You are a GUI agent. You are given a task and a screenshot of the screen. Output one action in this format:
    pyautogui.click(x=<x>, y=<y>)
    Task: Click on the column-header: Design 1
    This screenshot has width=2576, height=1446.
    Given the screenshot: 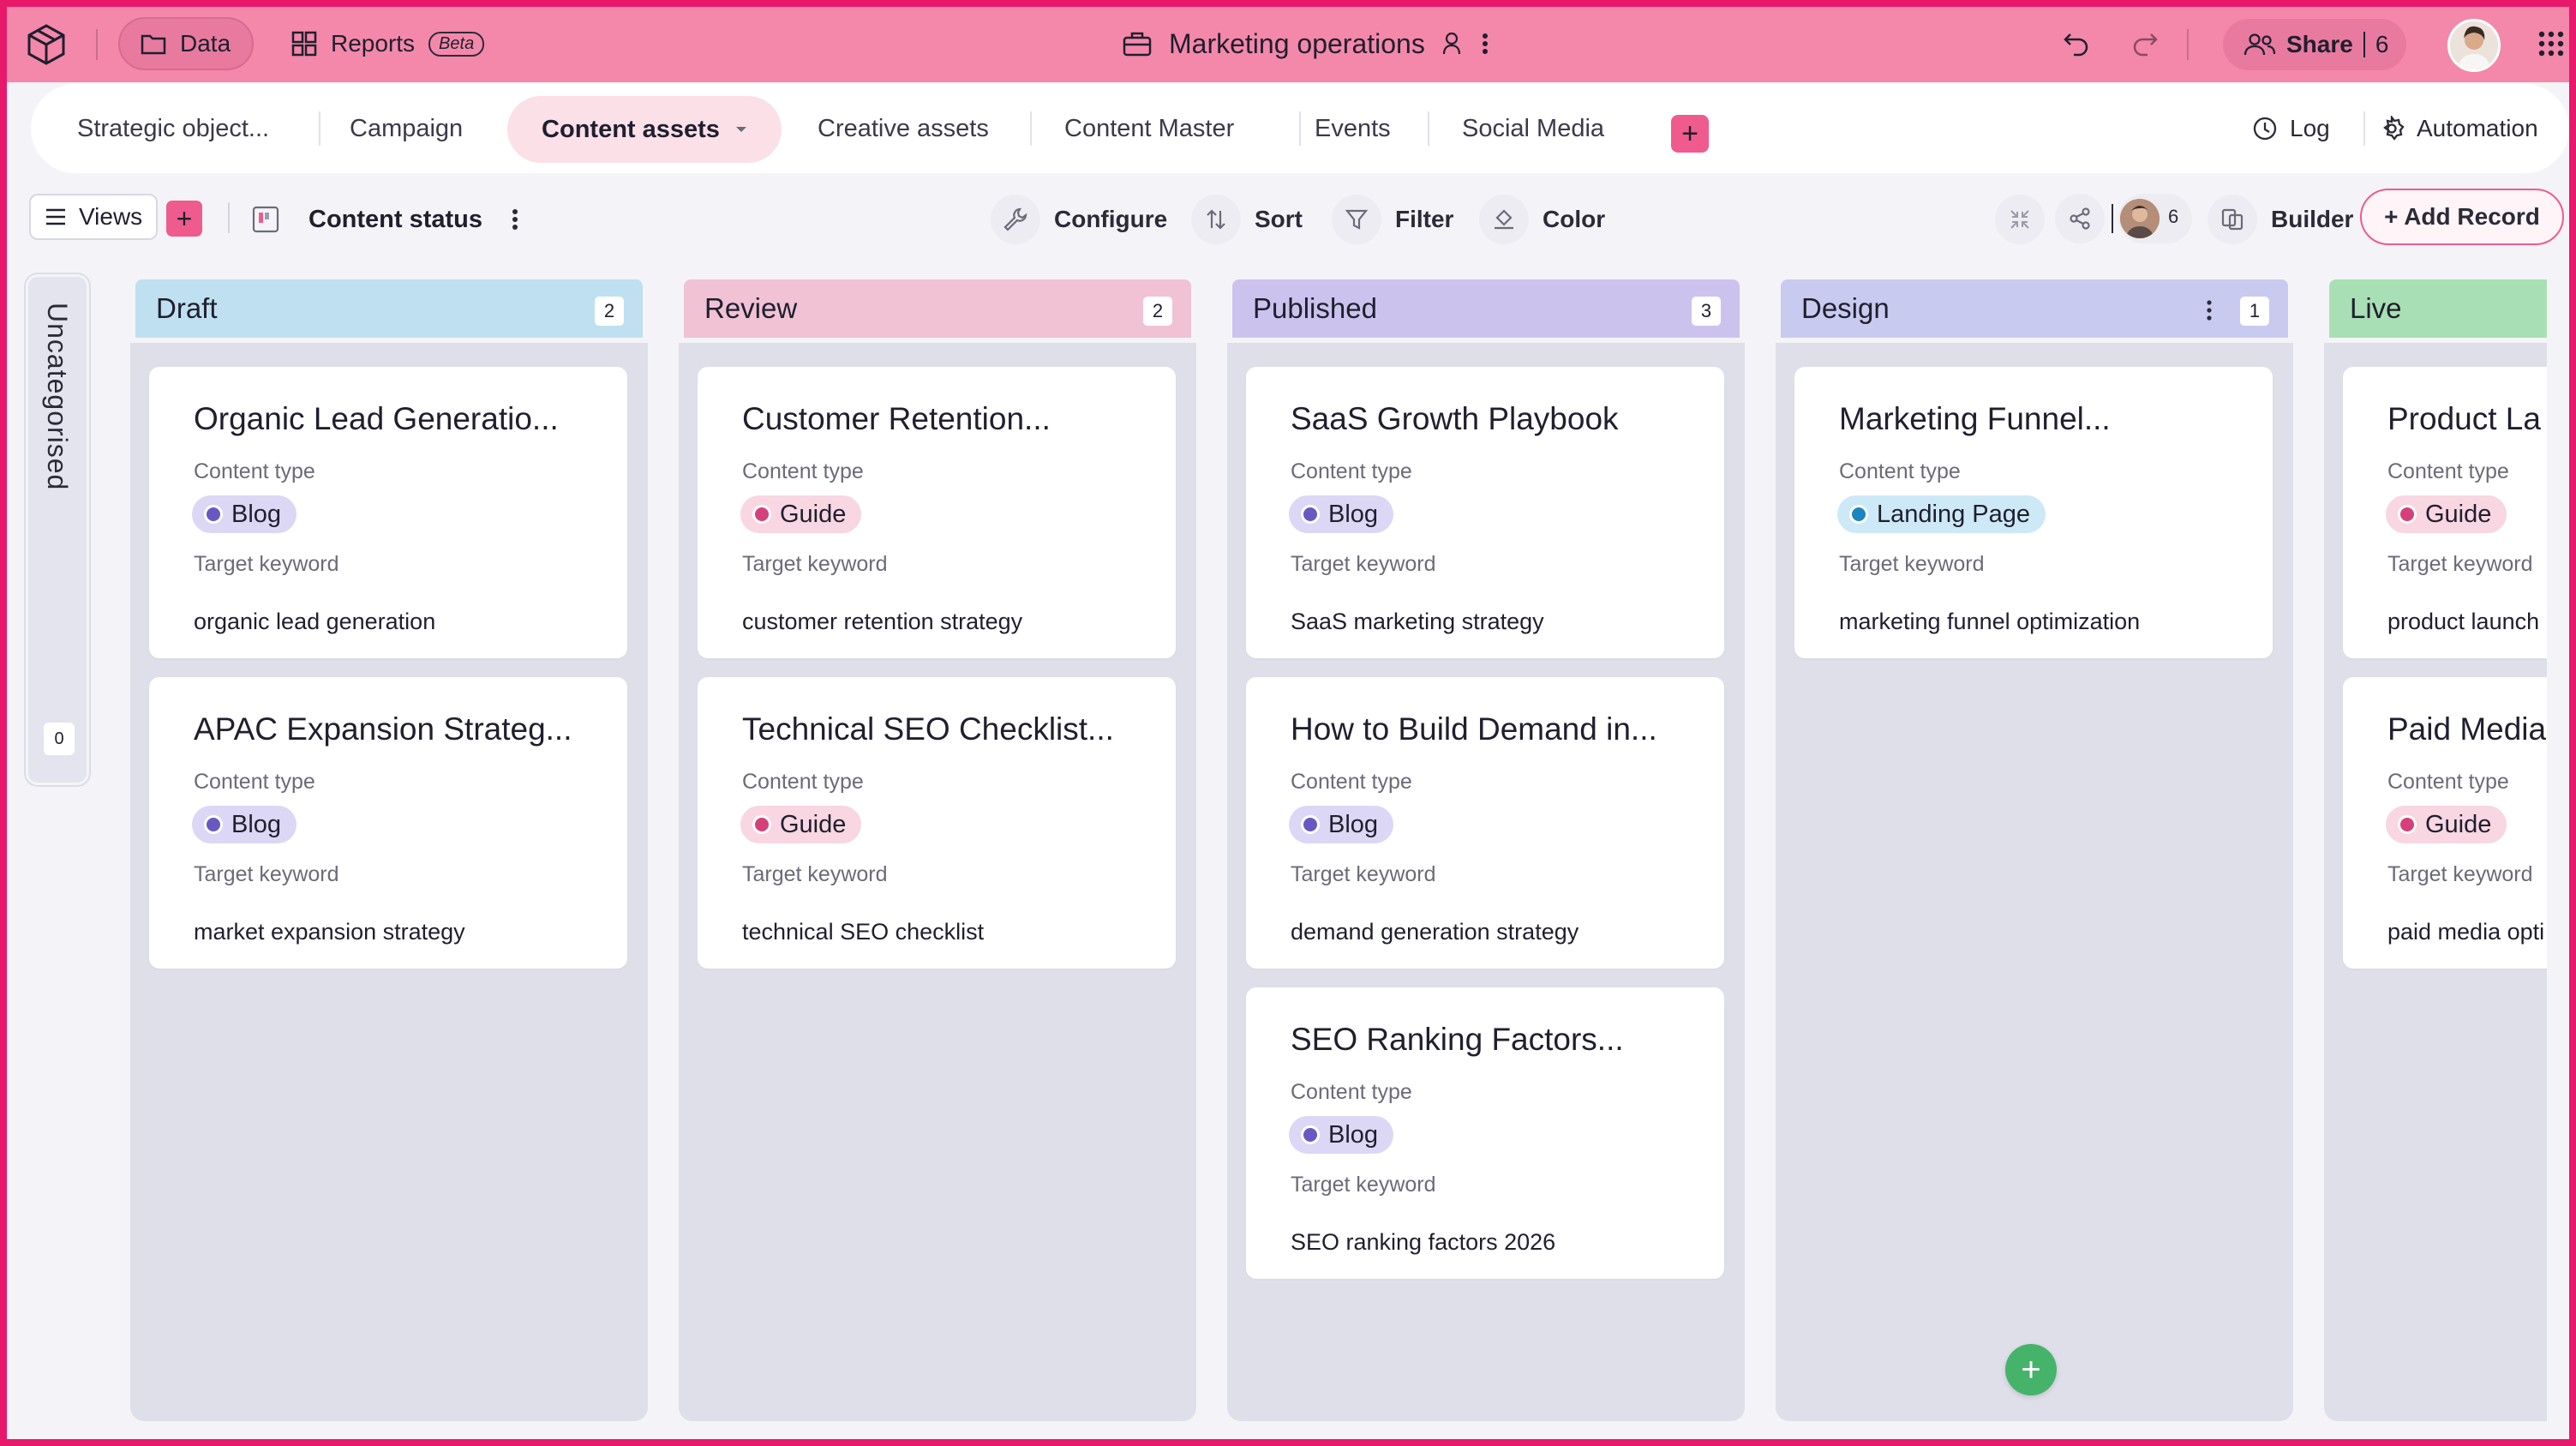 What is the action you would take?
    pyautogui.click(x=2034, y=308)
    